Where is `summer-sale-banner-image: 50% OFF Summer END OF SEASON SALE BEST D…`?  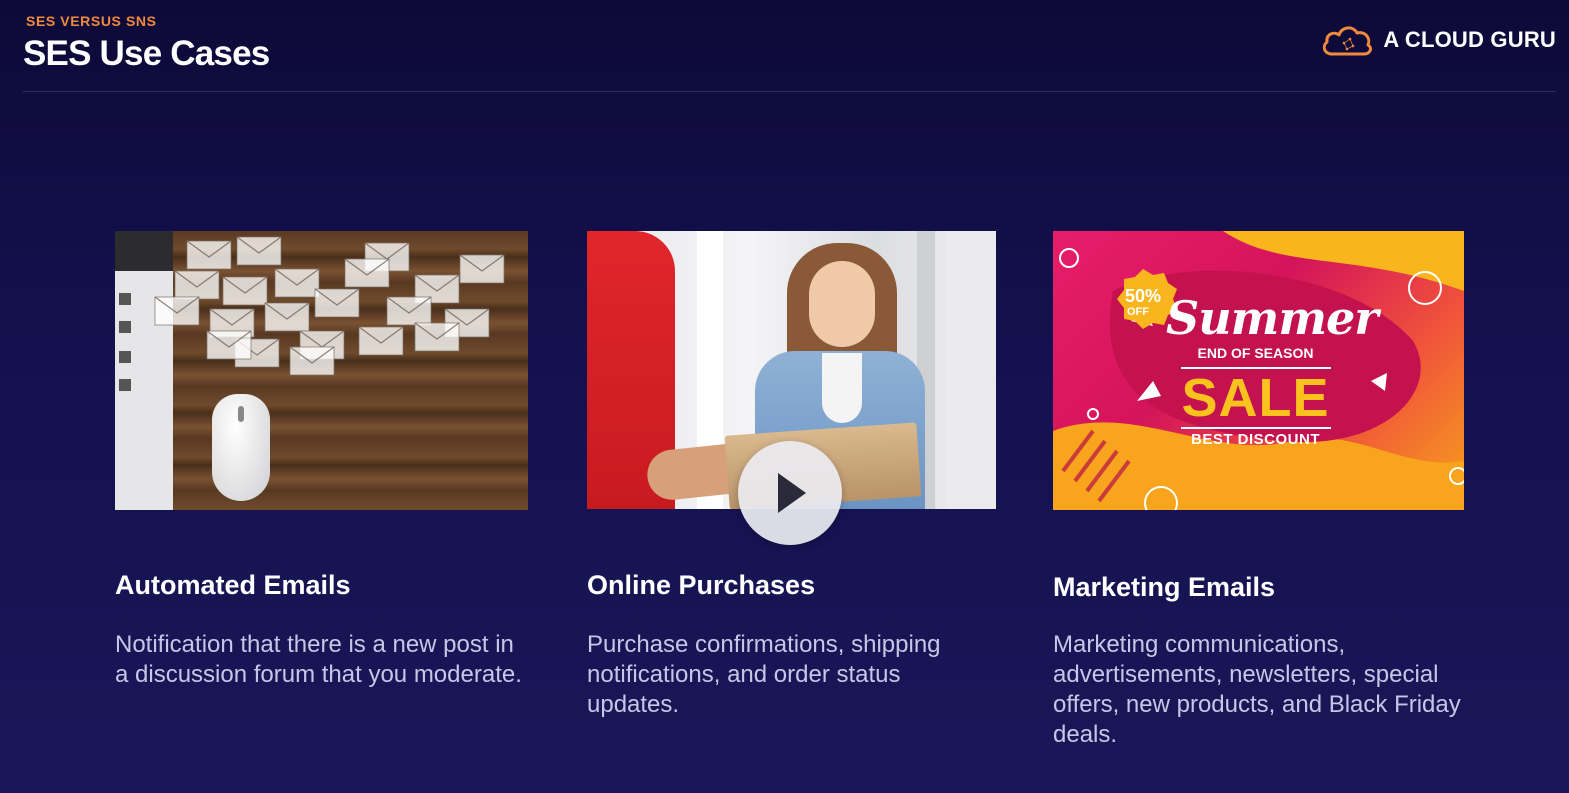
summer-sale-banner-image: 50% OFF Summer END OF SEASON SALE BEST D… is located at coordinates (1258, 370).